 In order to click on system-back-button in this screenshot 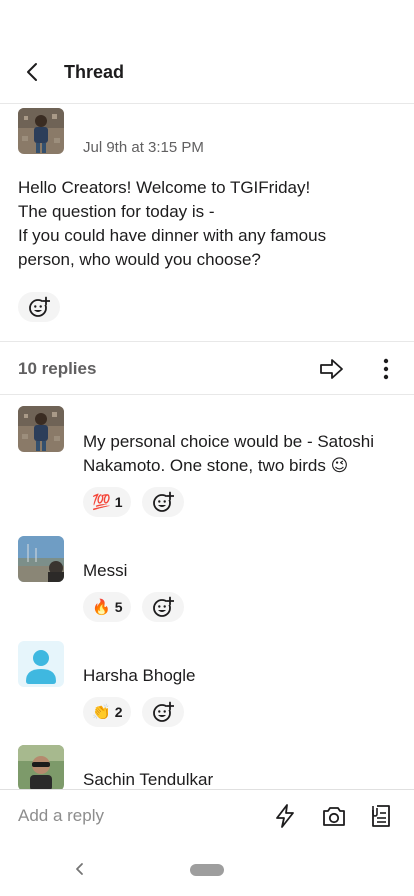, I will do `click(80, 869)`.